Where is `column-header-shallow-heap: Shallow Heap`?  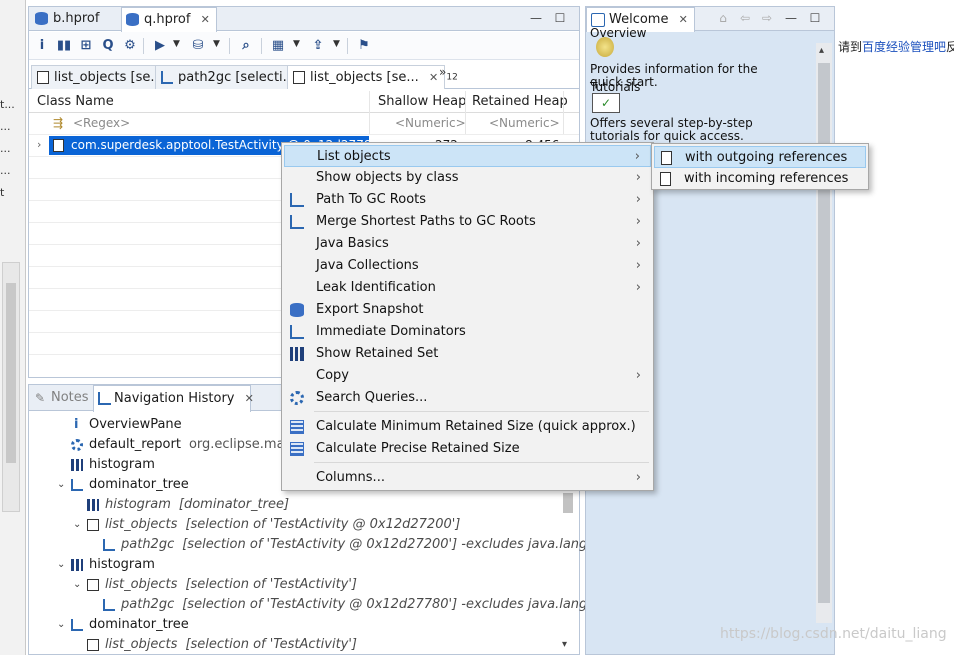
column-header-shallow-heap: Shallow Heap is located at coordinates (422, 101).